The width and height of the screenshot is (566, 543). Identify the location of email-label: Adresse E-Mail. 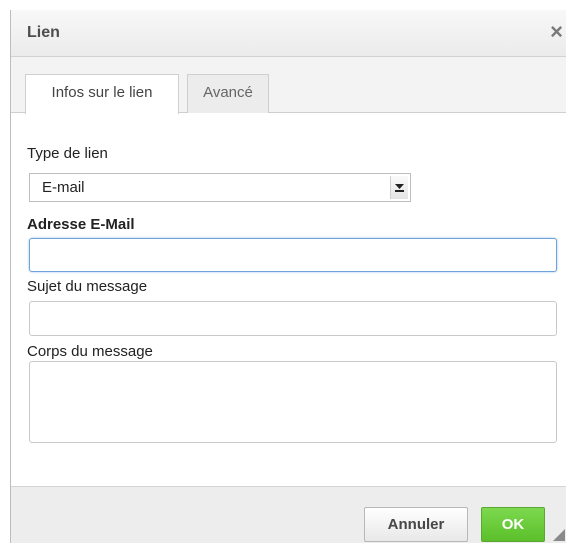
(81, 224).